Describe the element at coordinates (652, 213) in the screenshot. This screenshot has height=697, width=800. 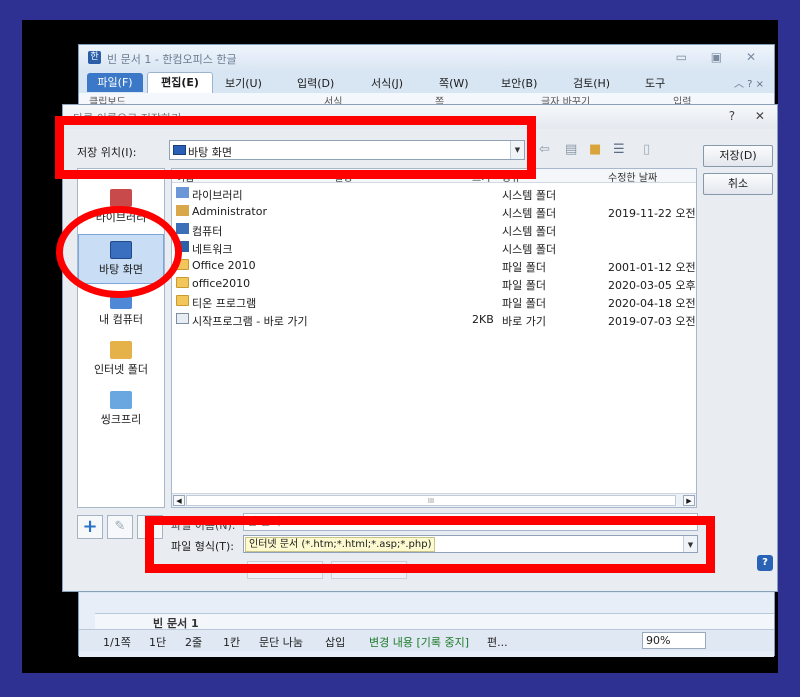
I see `file-date: 2019-11-22 오전 1` at that location.